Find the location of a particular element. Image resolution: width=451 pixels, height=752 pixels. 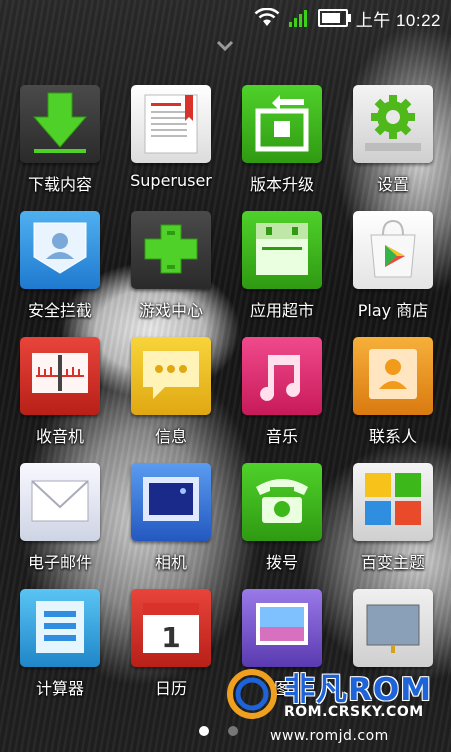

app-label: 百变主题 is located at coordinates (392, 562).